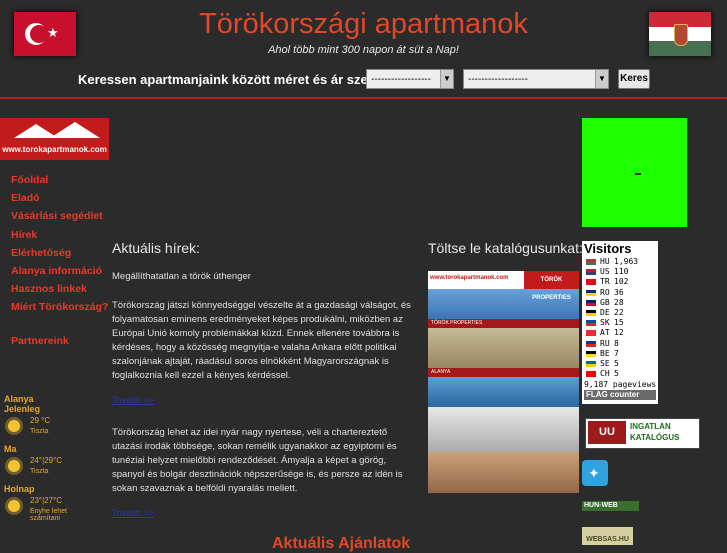 This screenshot has width=727, height=553. Describe the element at coordinates (605, 302) in the screenshot. I see `country-code: GB` at that location.